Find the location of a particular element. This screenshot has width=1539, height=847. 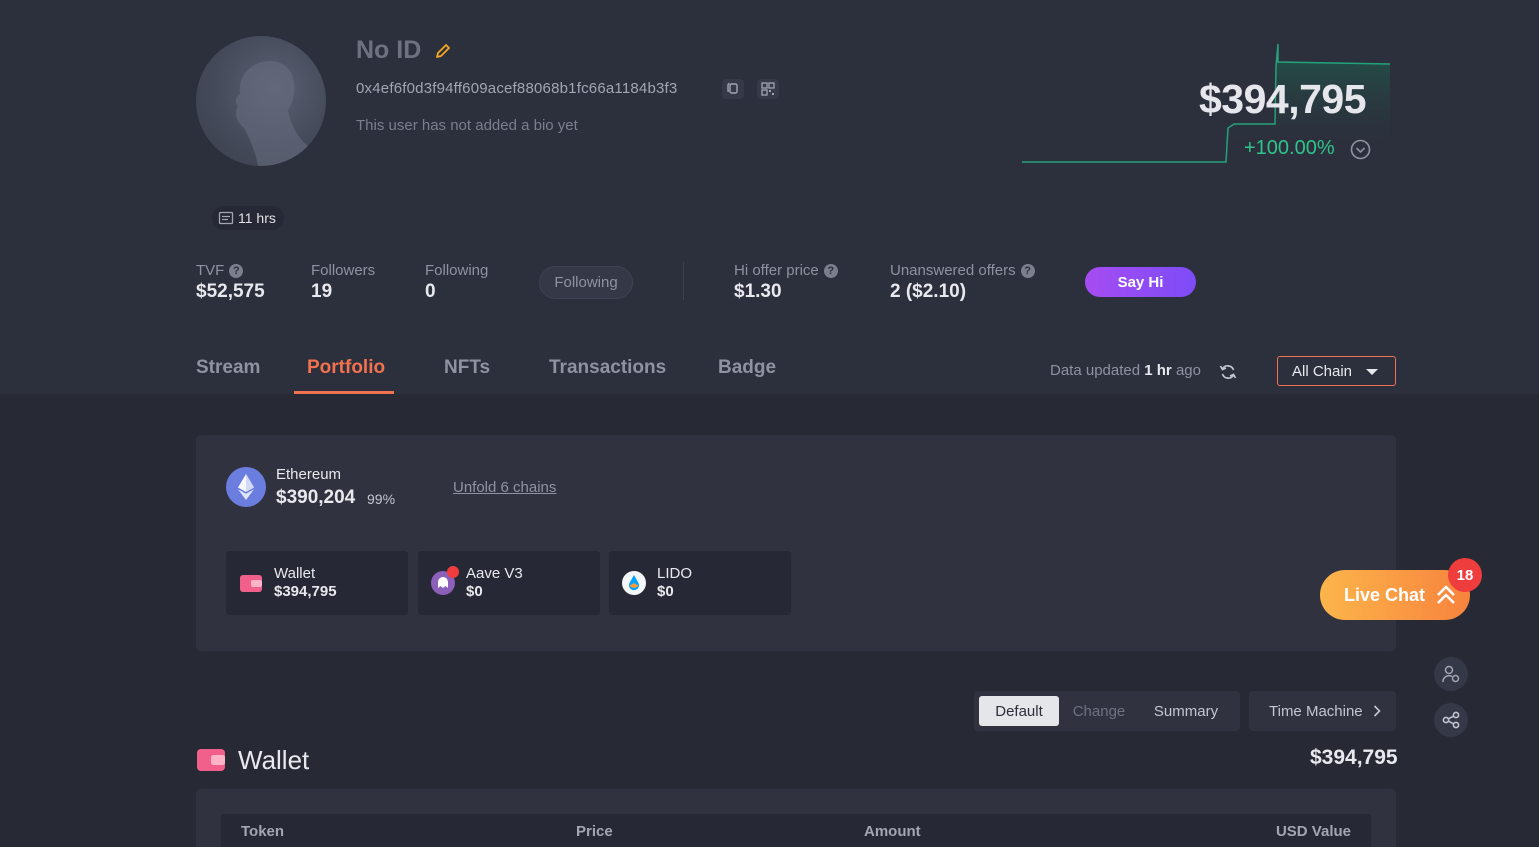

avatar is located at coordinates (261, 101).